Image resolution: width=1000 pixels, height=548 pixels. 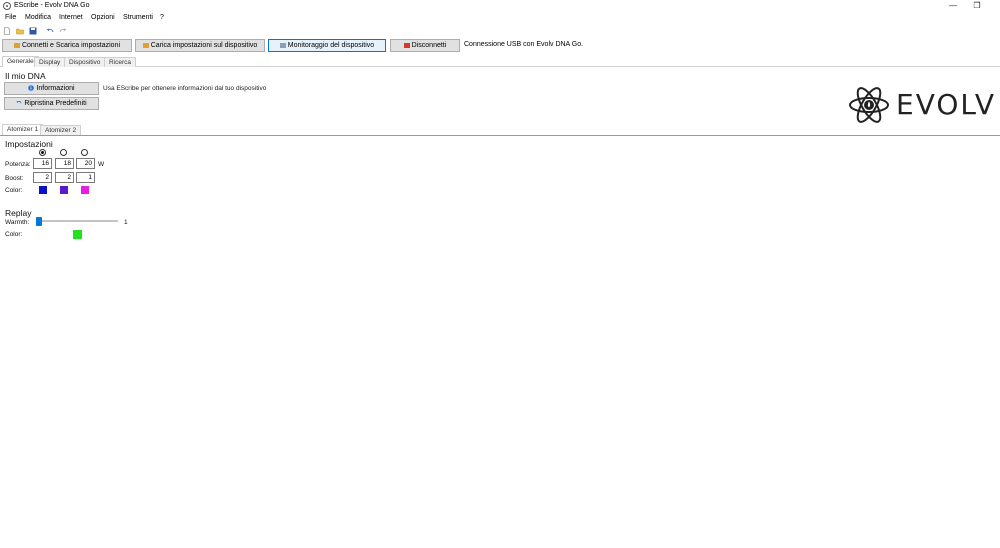 What do you see at coordinates (20, 31) in the screenshot?
I see `open-folder-icon` at bounding box center [20, 31].